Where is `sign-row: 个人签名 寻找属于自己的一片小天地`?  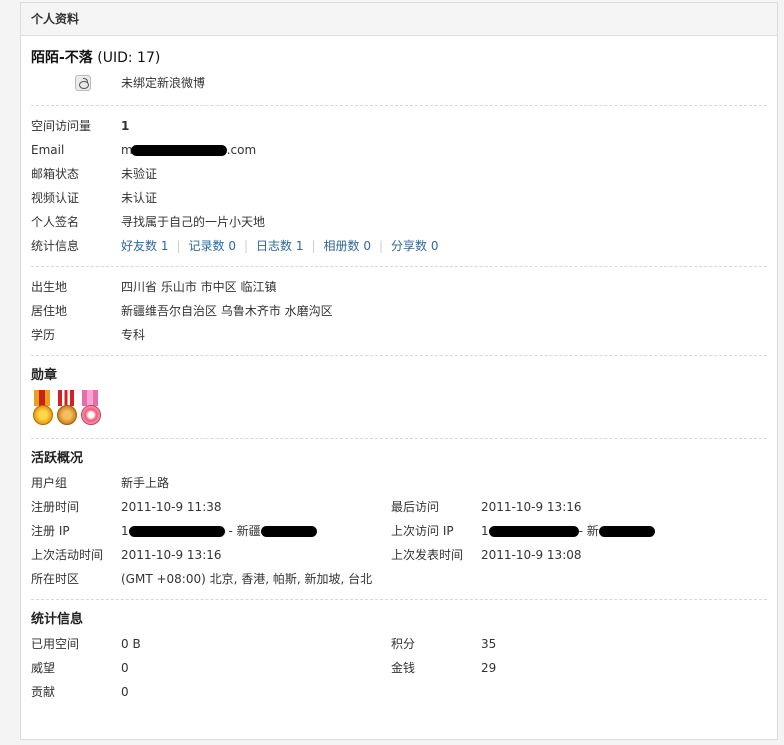
sign-row: 个人签名 寻找属于自己的一片小天地 is located at coordinates (399, 222).